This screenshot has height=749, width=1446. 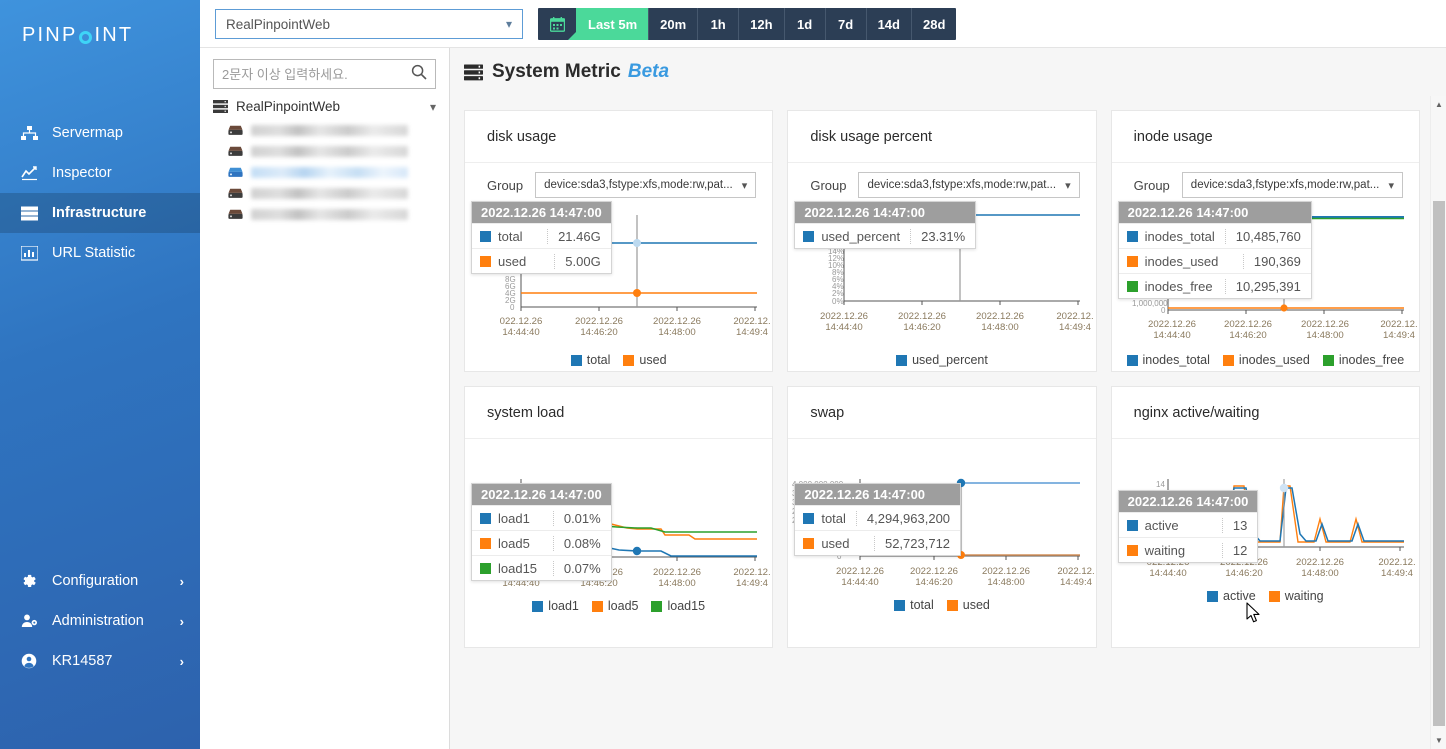 What do you see at coordinates (835, 543) in the screenshot?
I see `tooltip-series-name: used` at bounding box center [835, 543].